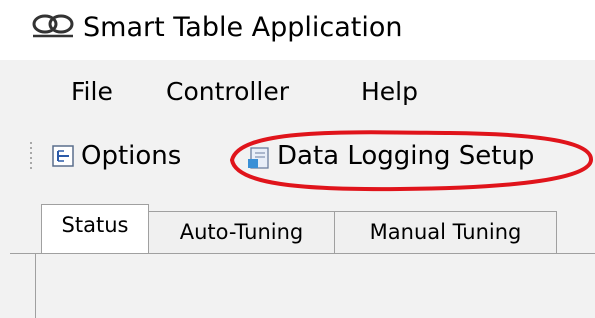 The image size is (595, 318). I want to click on data-logging-label: Data Logging Setup, so click(406, 156).